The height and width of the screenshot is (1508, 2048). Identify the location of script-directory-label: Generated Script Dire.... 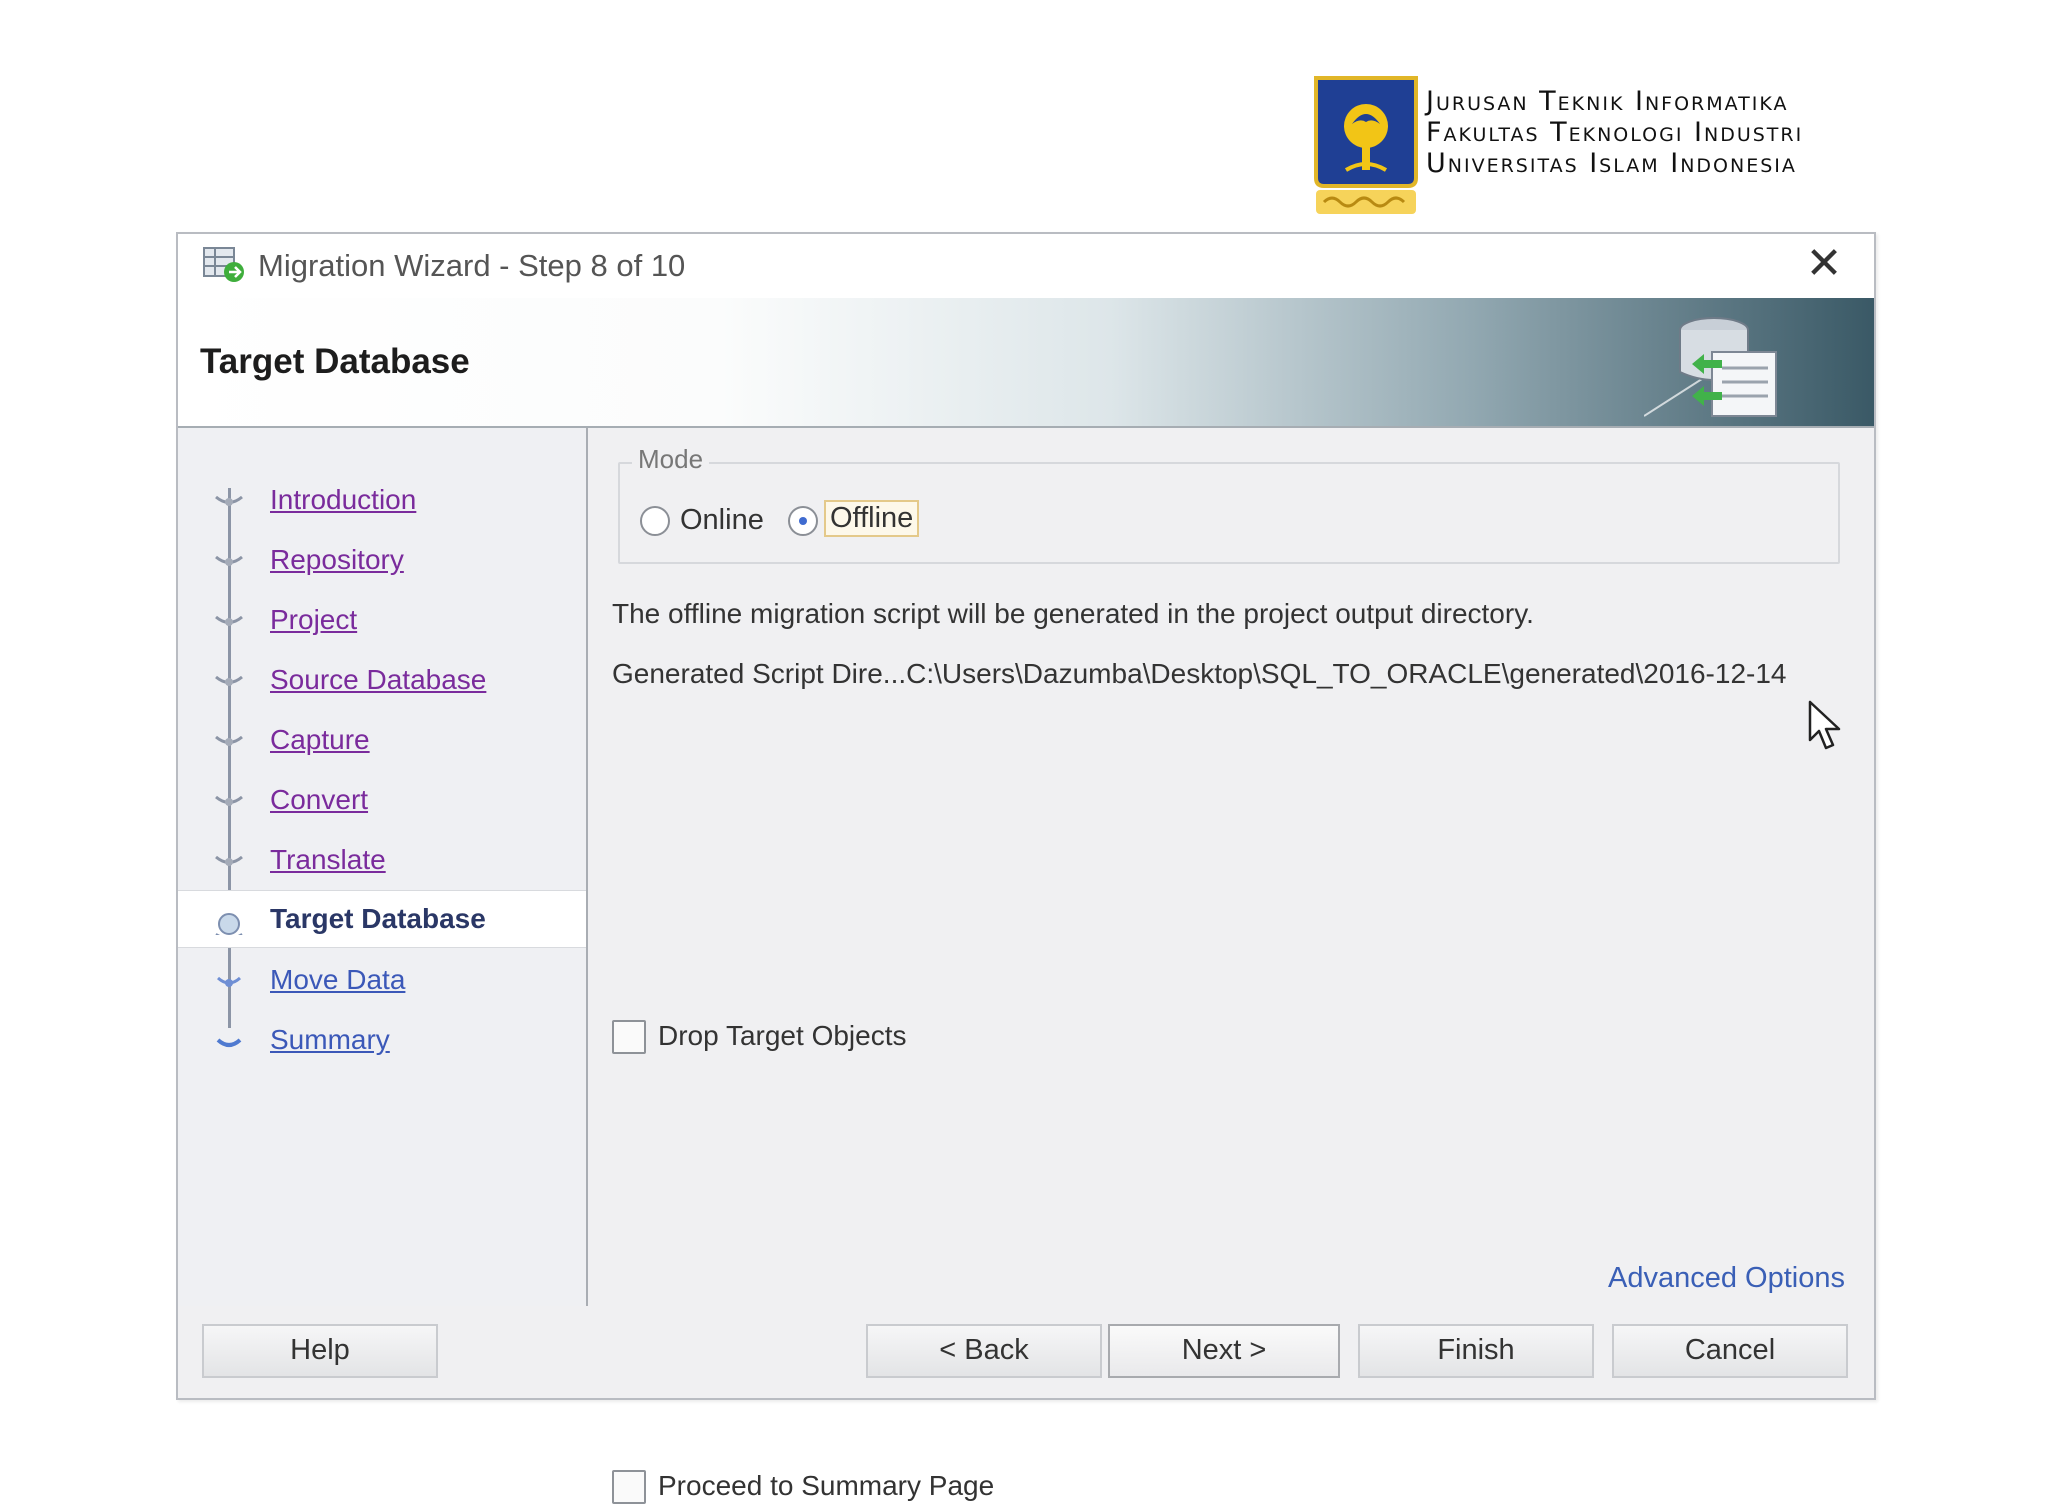
(759, 673).